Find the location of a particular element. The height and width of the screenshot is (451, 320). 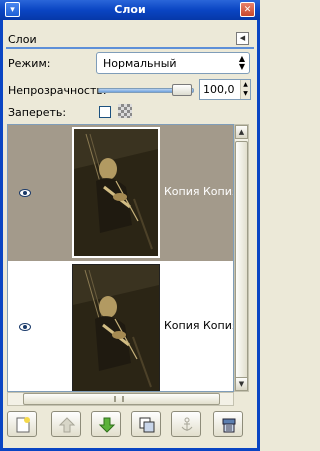

lower-layer-button is located at coordinates (106, 424).